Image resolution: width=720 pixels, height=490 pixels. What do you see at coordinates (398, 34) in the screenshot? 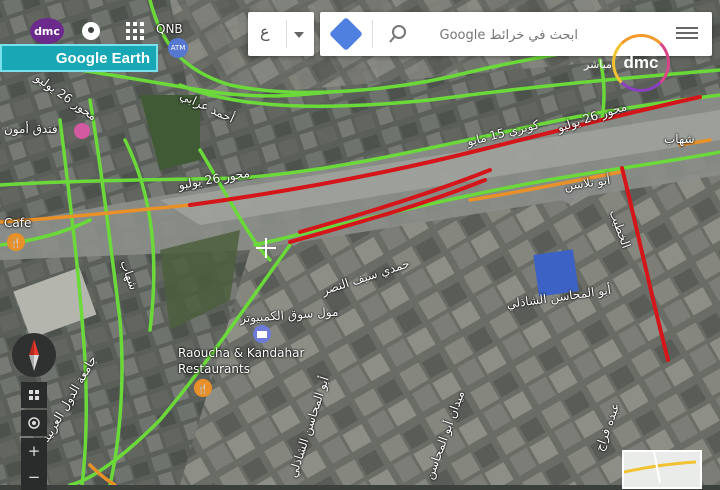
I see `search-icon` at bounding box center [398, 34].